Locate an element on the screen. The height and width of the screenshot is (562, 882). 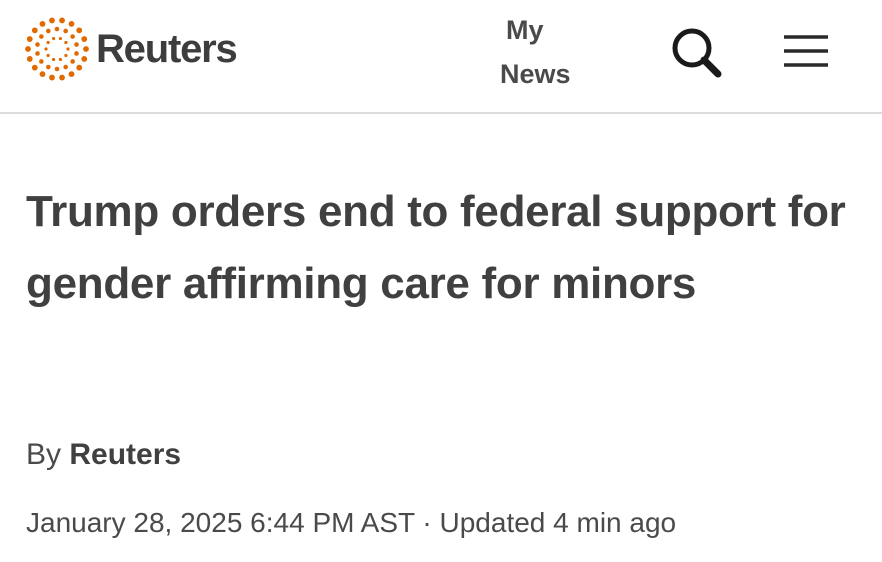
my-news-label-line1: My is located at coordinates (525, 30).